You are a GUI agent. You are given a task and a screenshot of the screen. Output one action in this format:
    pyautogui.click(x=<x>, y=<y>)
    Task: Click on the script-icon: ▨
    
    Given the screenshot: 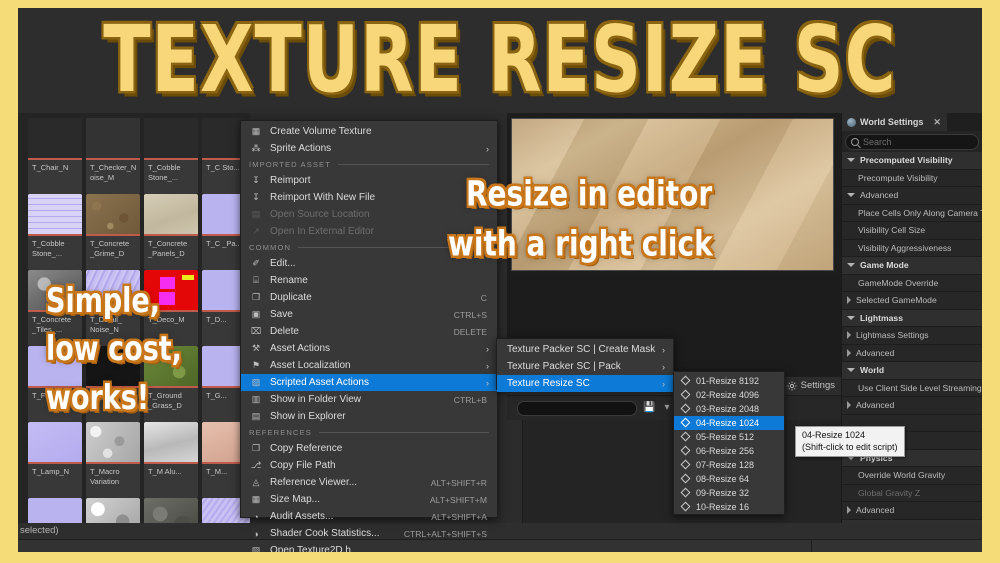 What is the action you would take?
    pyautogui.click(x=256, y=382)
    